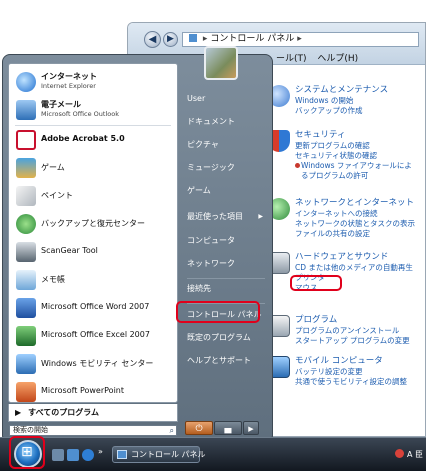 Image resolution: width=426 pixels, height=471 pixels. What do you see at coordinates (73, 455) in the screenshot?
I see `switch-windows-icon` at bounding box center [73, 455].